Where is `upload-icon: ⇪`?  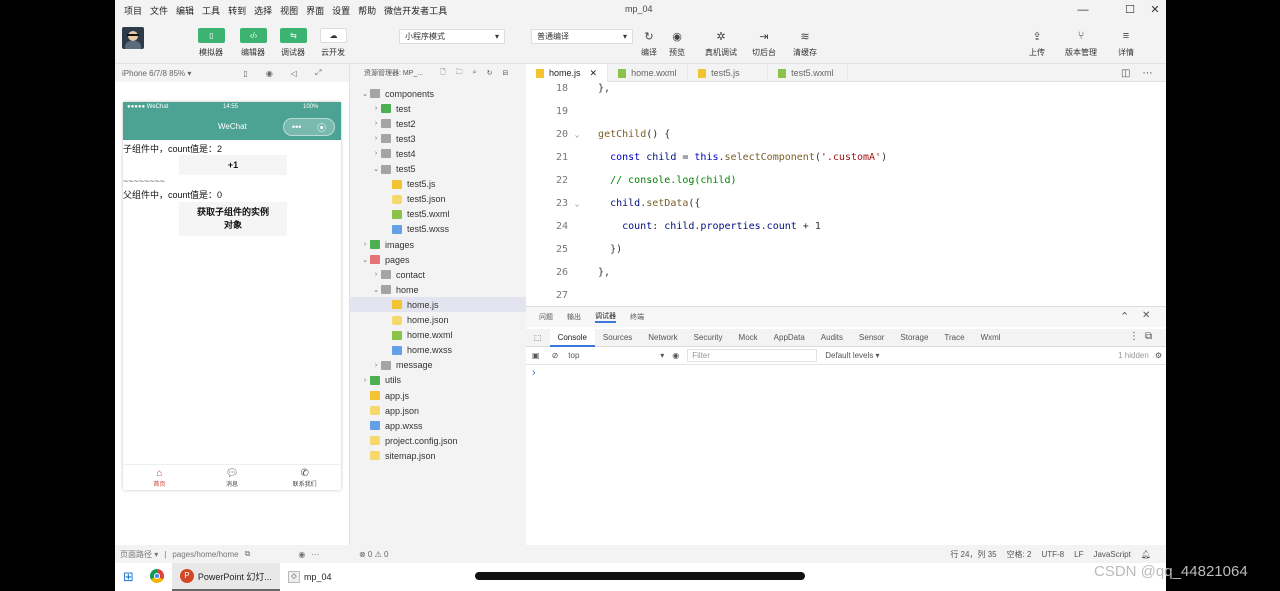
upload-icon: ⇪ is located at coordinates (1037, 36).